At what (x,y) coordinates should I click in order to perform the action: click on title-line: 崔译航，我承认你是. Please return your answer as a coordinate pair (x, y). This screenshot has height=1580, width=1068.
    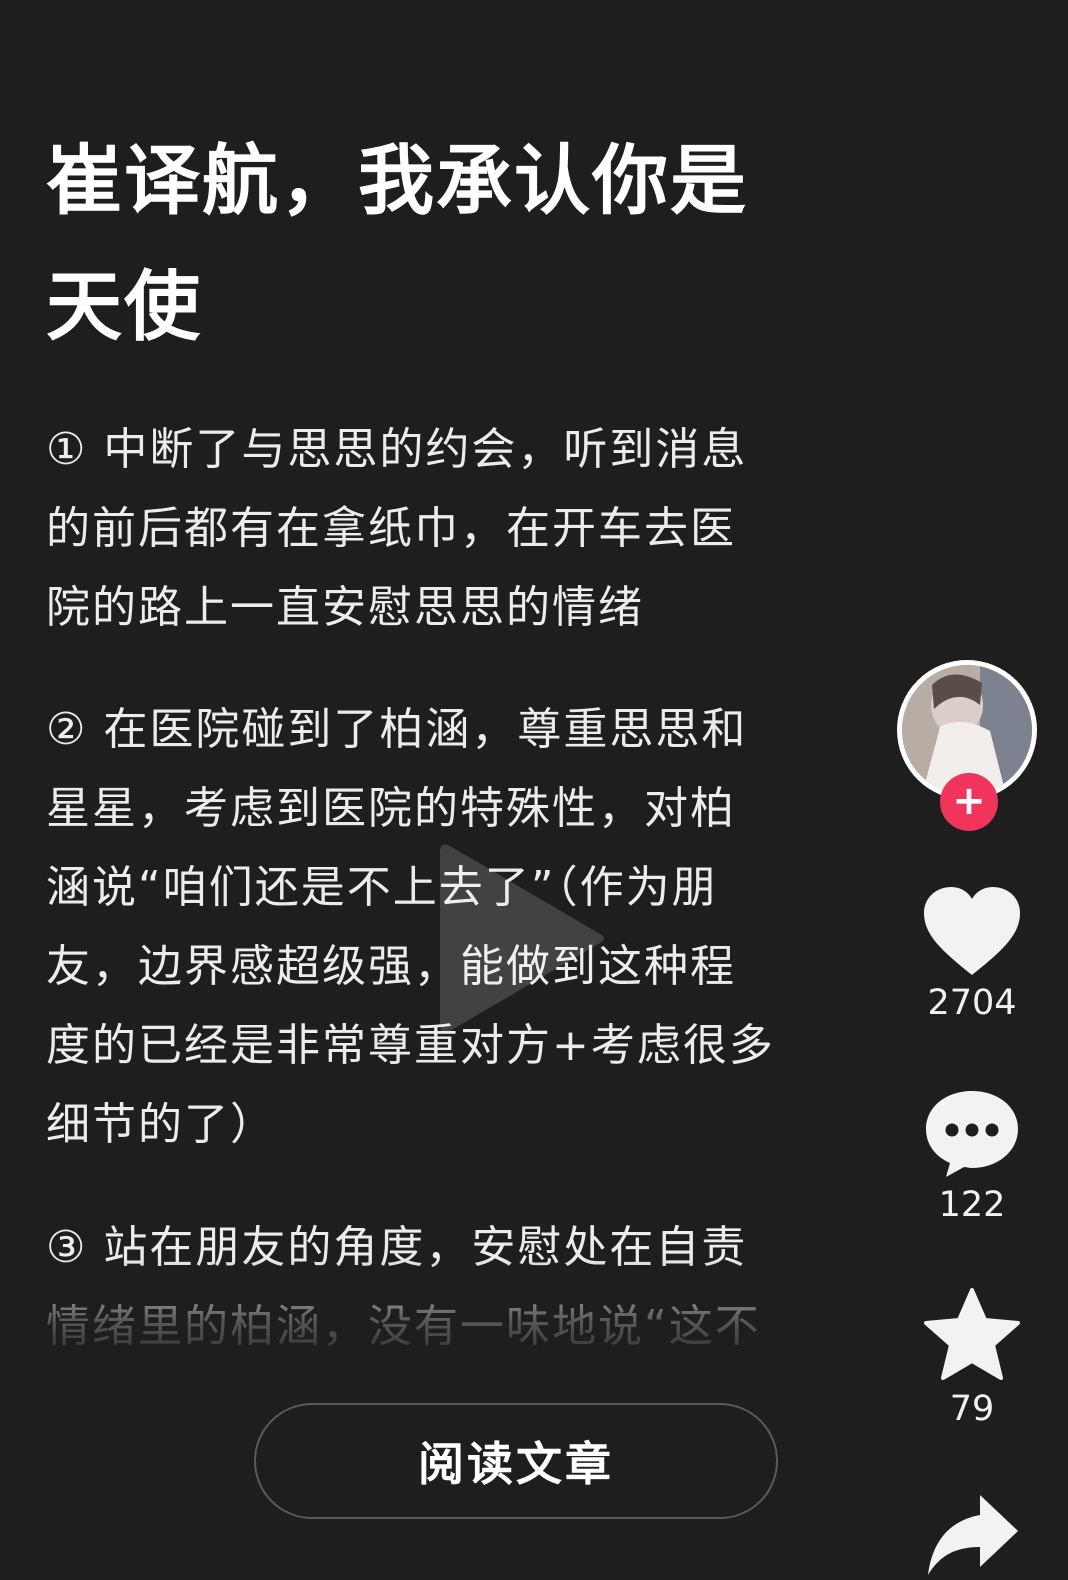
    Looking at the image, I should click on (397, 180).